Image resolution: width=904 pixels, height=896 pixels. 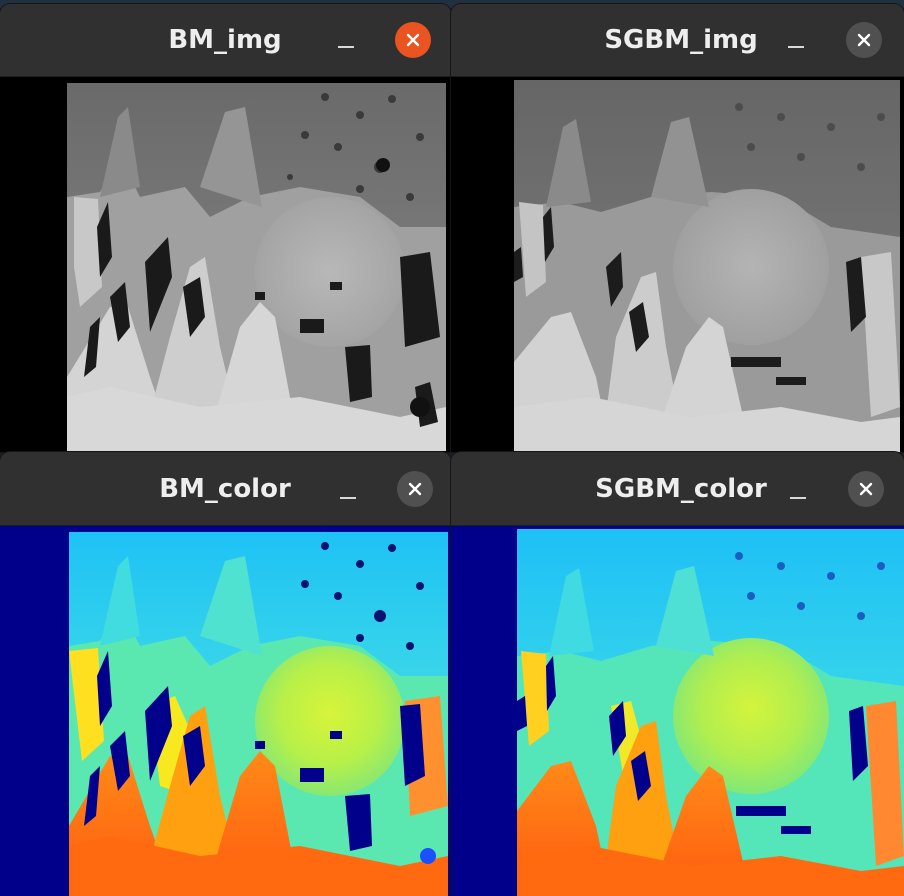 What do you see at coordinates (681, 40) in the screenshot?
I see `sgbm-img-title: SGBM_img` at bounding box center [681, 40].